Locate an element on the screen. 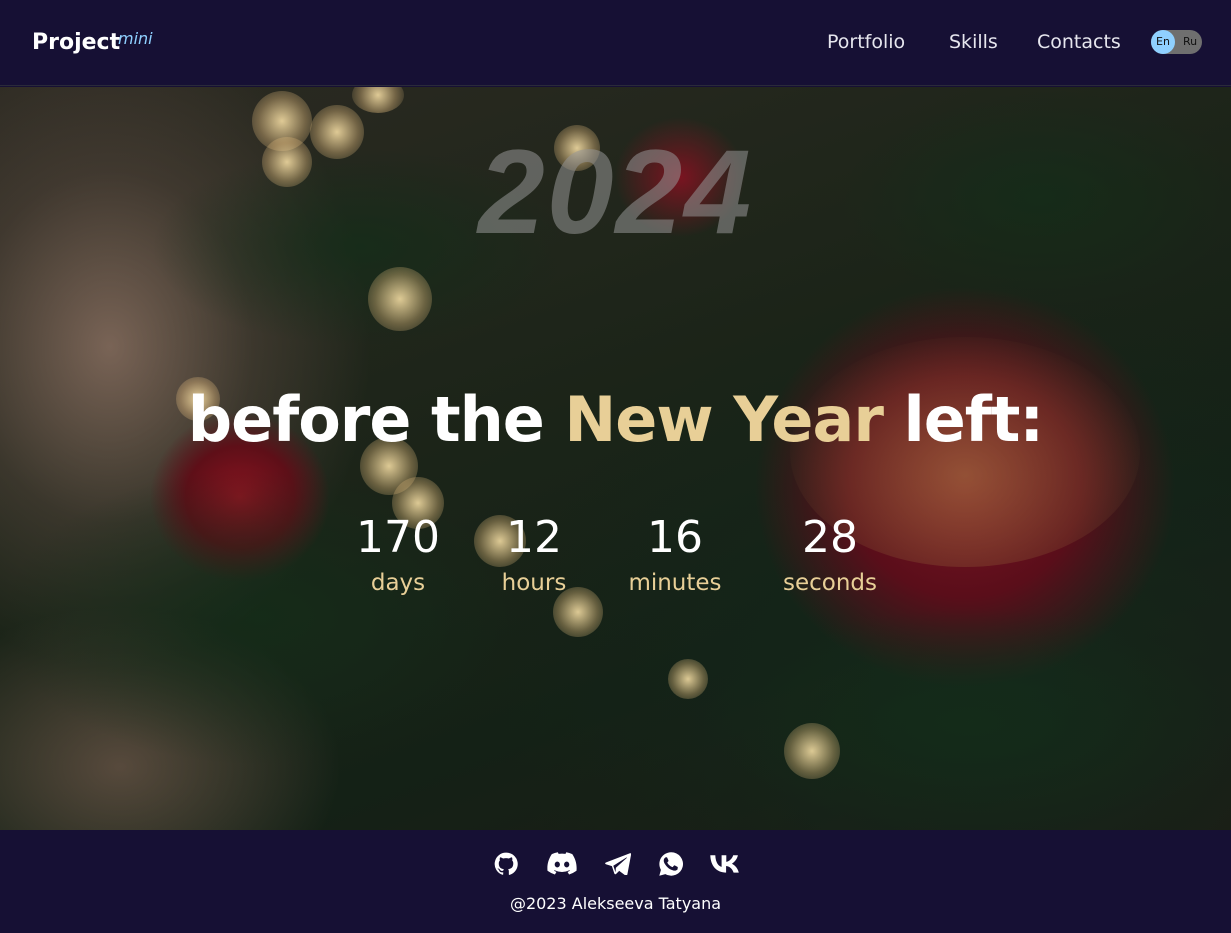 This screenshot has height=933, width=1231. github-icon is located at coordinates (506, 864).